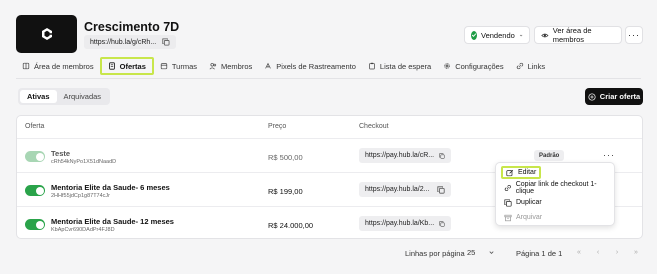 The height and width of the screenshot is (274, 657). What do you see at coordinates (598, 252) in the screenshot?
I see `previous-page-icon: ‹` at bounding box center [598, 252].